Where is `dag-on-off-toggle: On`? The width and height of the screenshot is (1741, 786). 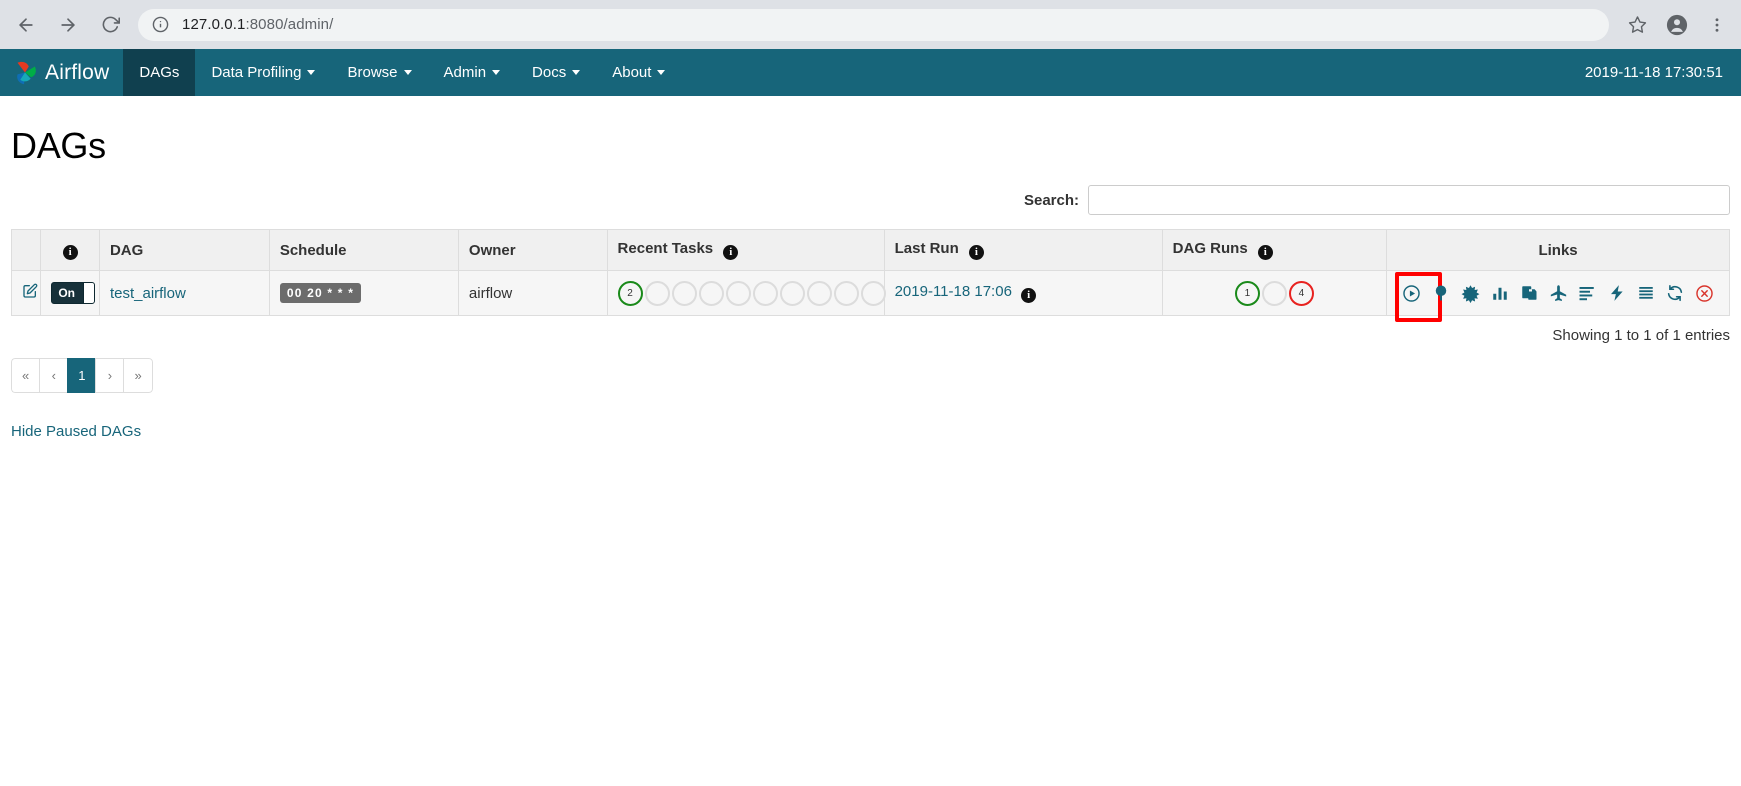 dag-on-off-toggle: On is located at coordinates (73, 293).